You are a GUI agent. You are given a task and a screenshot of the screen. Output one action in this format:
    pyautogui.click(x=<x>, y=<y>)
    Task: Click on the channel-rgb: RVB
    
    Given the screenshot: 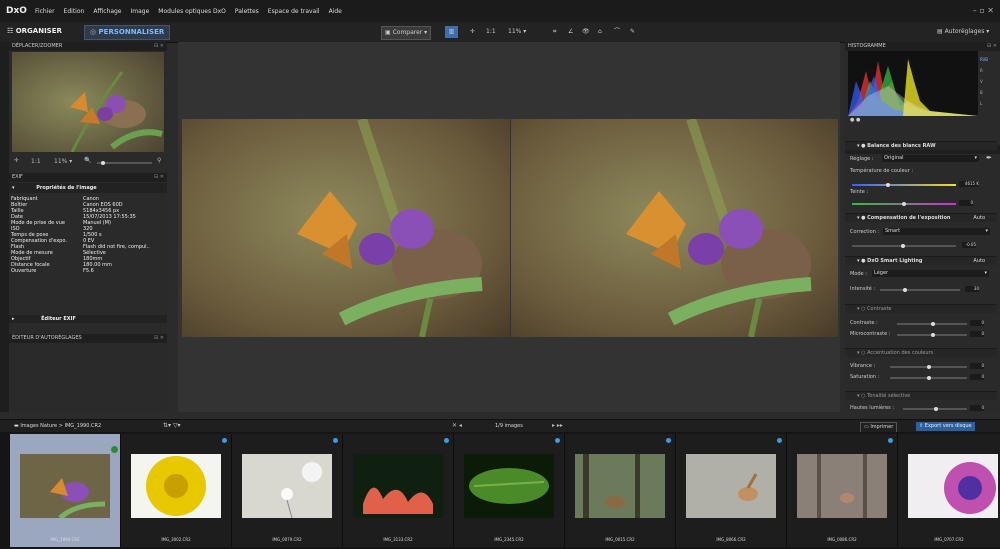 What is the action you would take?
    pyautogui.click(x=984, y=59)
    